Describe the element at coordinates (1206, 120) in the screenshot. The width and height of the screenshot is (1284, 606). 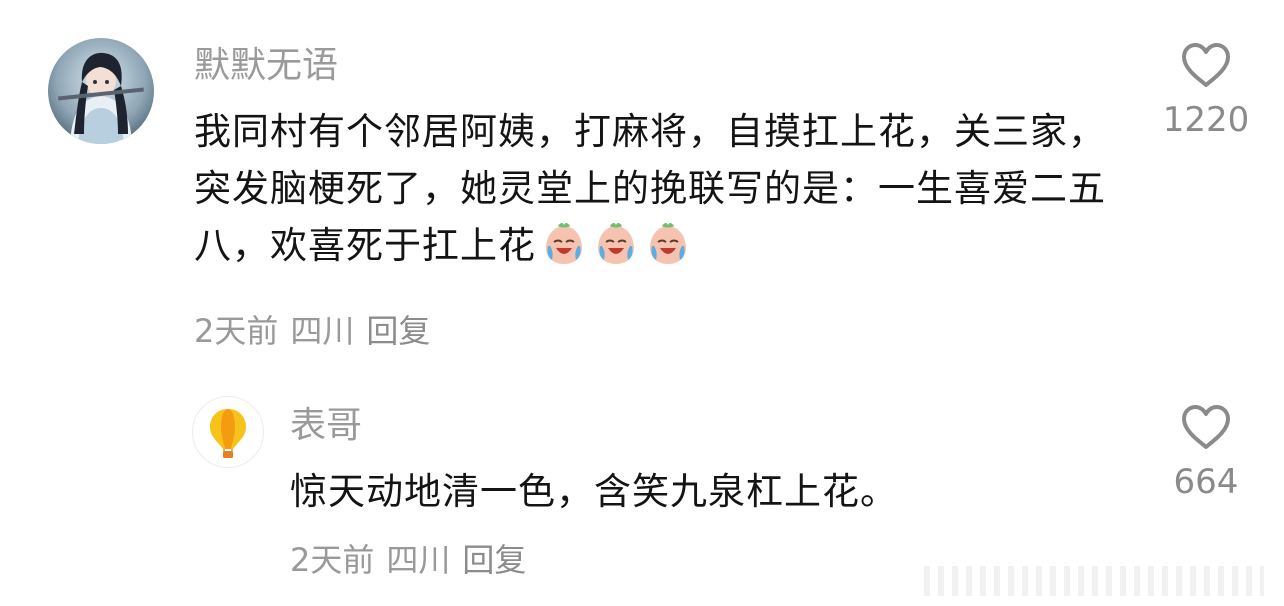
I see `like-count: 1220` at that location.